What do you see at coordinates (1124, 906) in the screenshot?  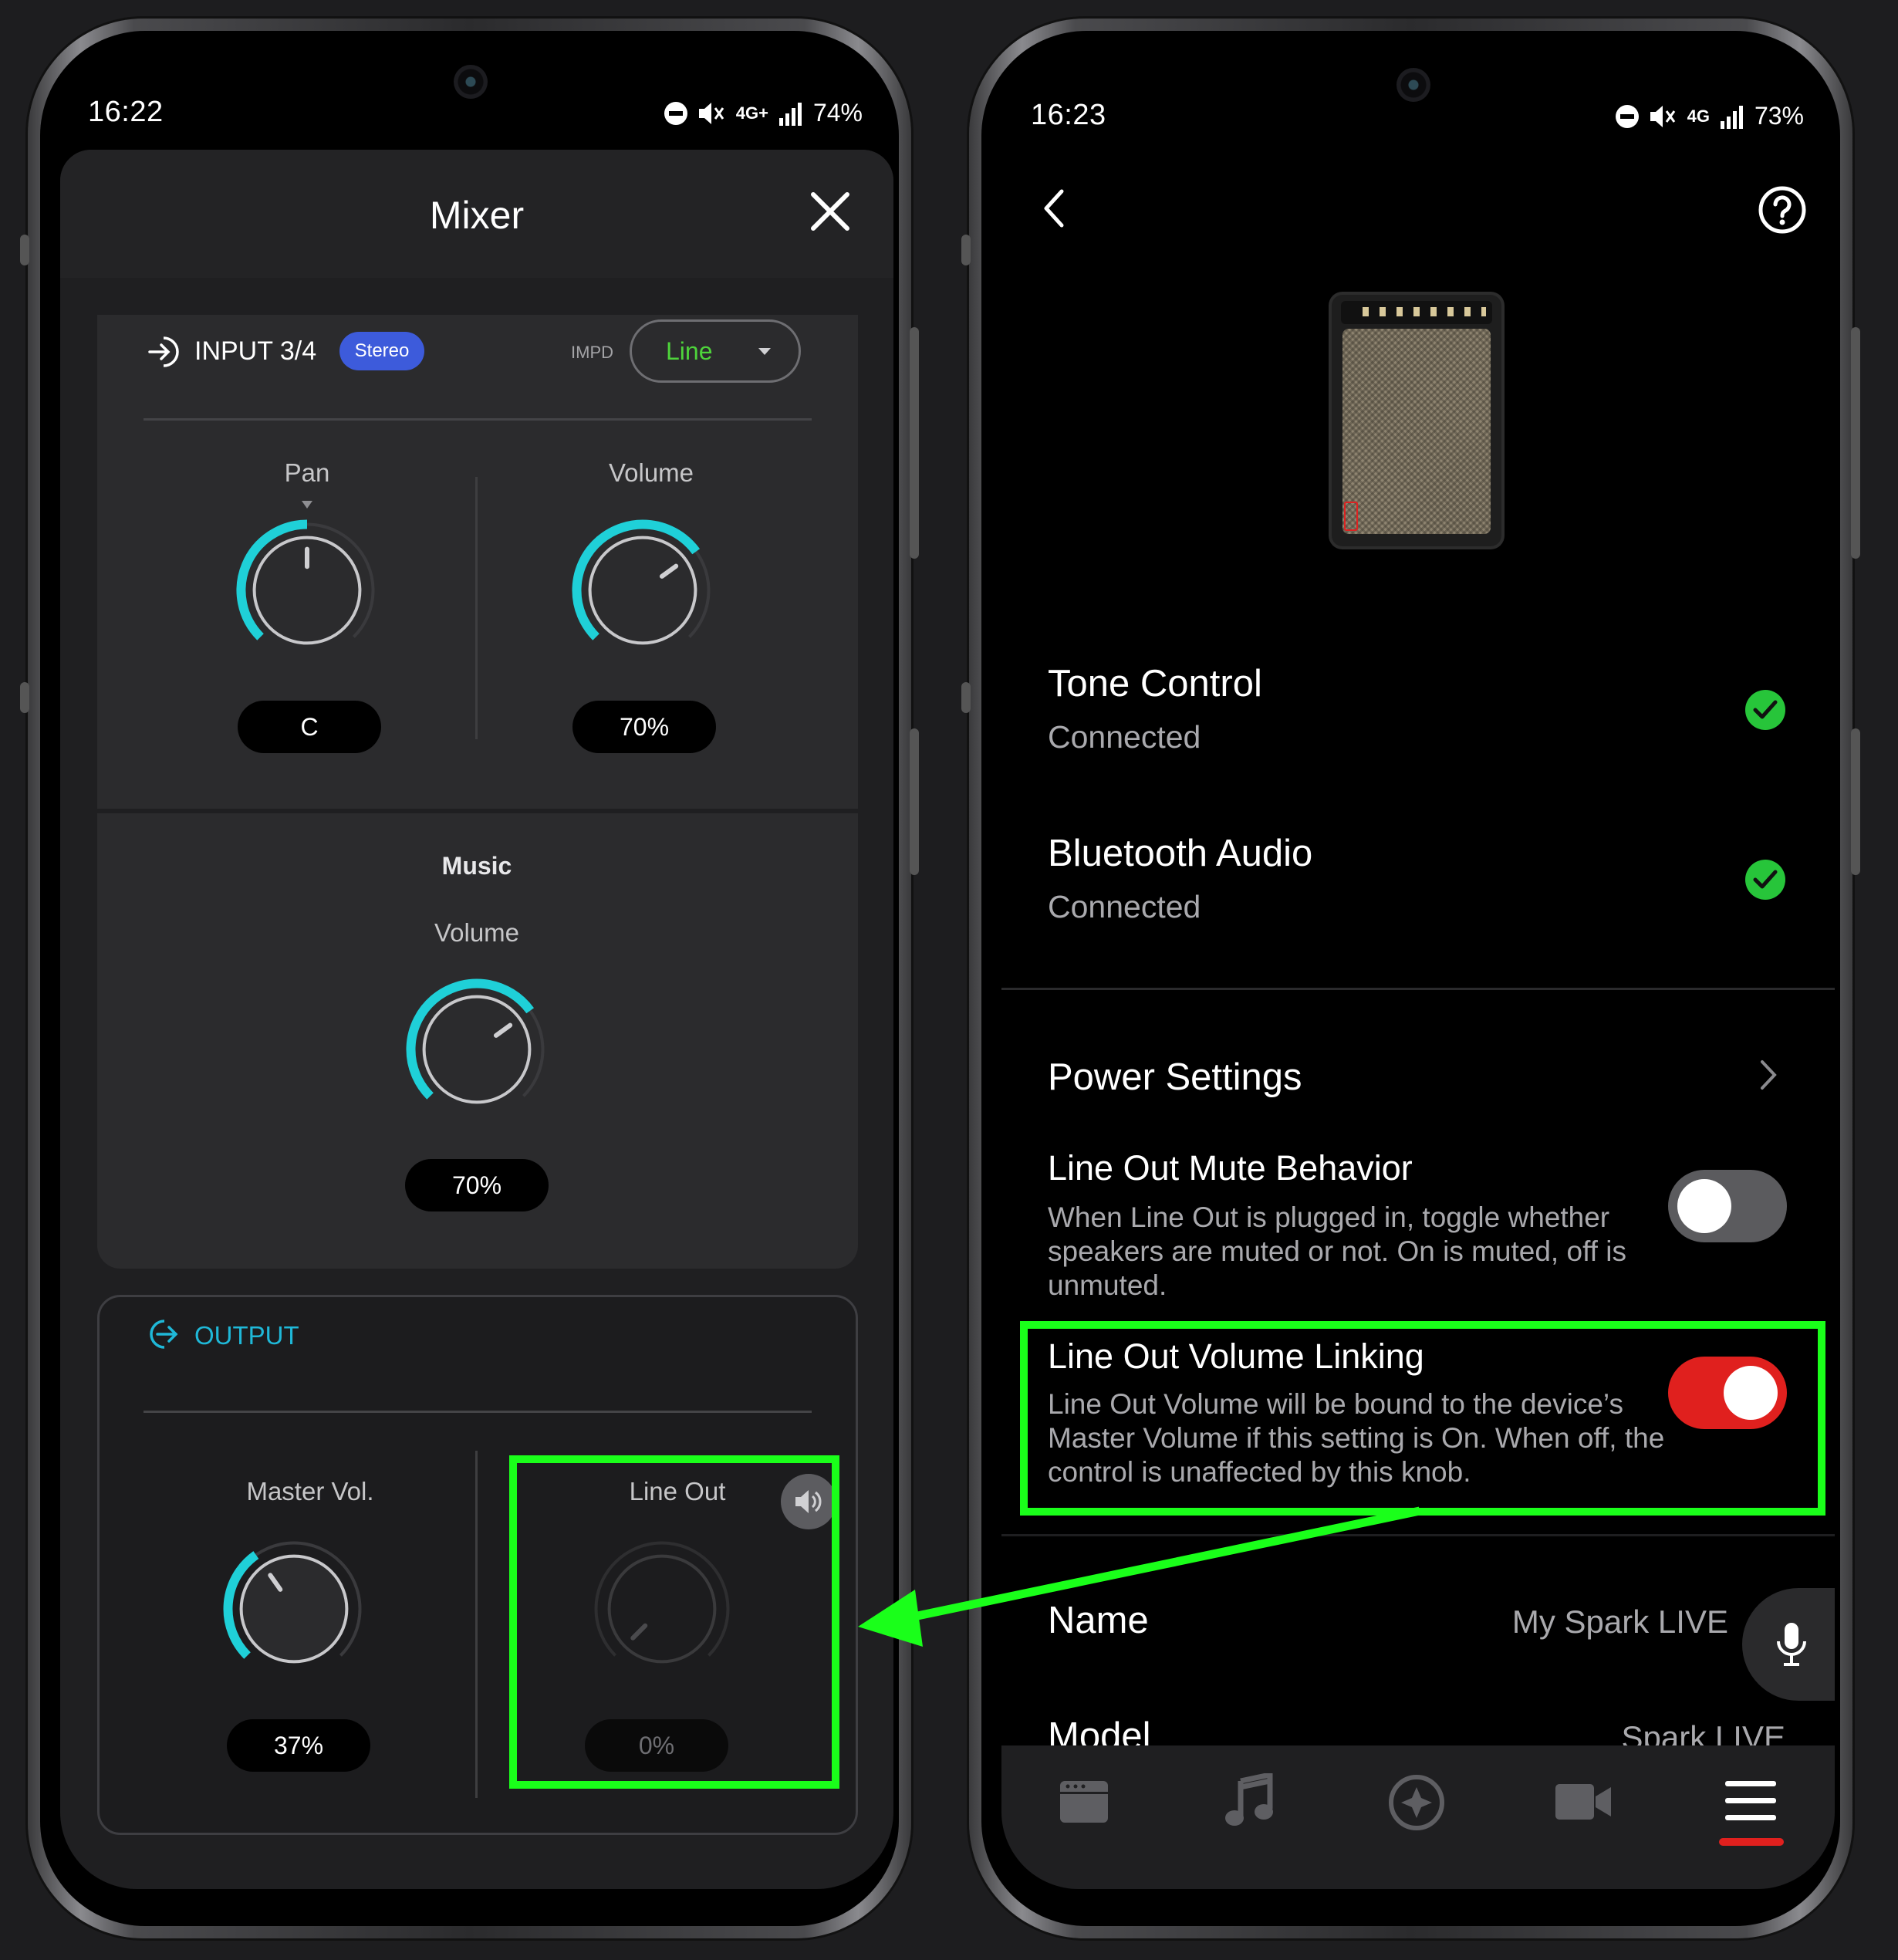 I see `bluetooth-audio-status: Connected` at bounding box center [1124, 906].